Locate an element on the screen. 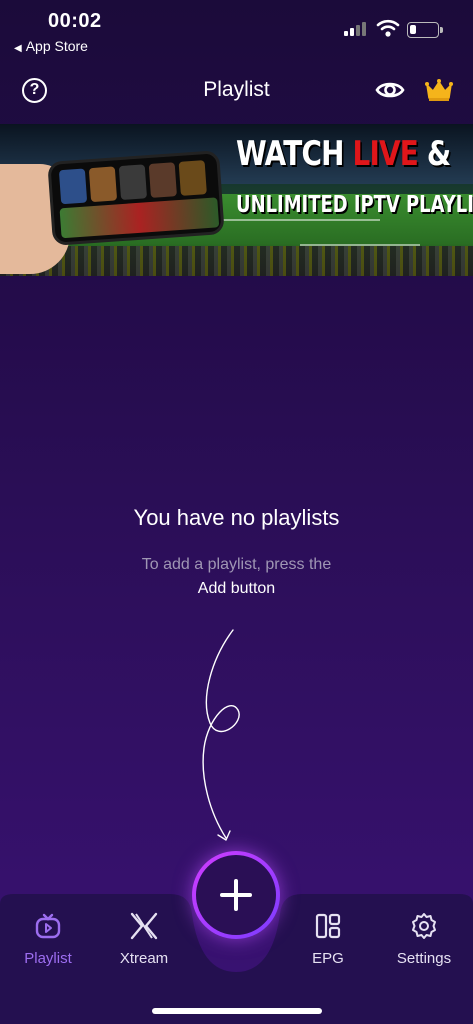  tab-settings-label: Settings is located at coordinates (424, 958).